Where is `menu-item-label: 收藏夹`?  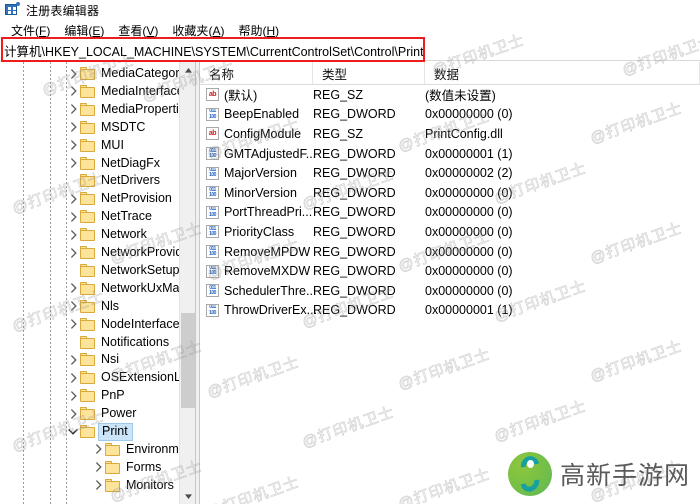
menu-item-label: 收藏夹 is located at coordinates (190, 31).